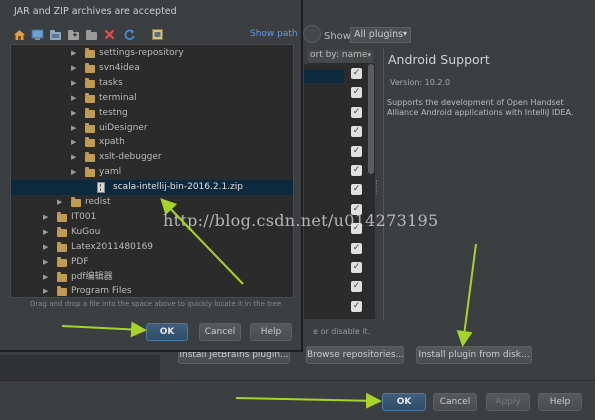 The height and width of the screenshot is (420, 595). Describe the element at coordinates (369, 55) in the screenshot. I see `sort-chevron-icon: ▾` at that location.